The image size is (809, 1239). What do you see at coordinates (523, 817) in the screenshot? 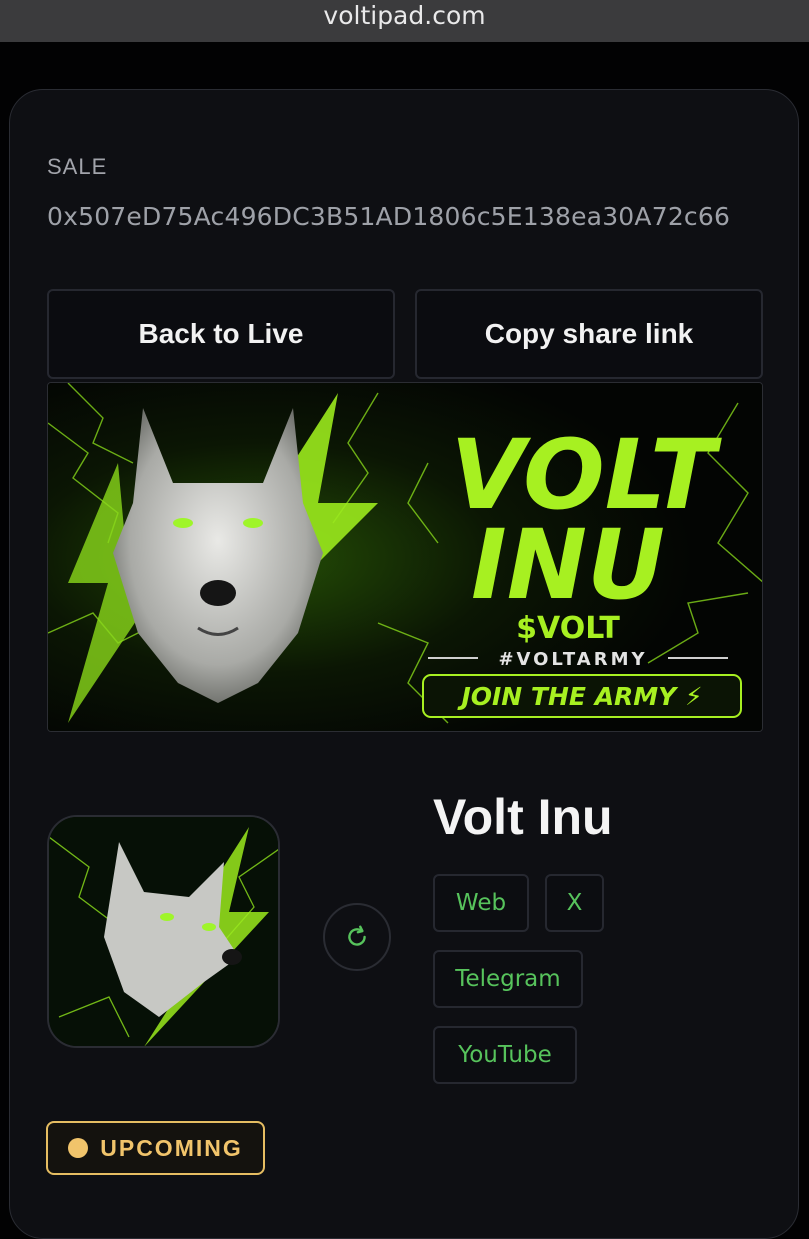
I see `token-name: Volt Inu` at bounding box center [523, 817].